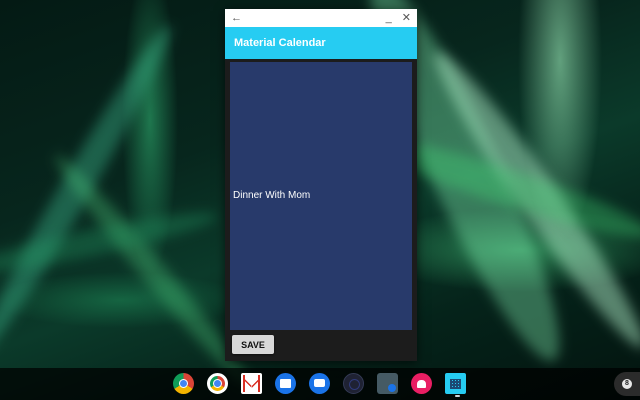  I want to click on status-tray: 8, so click(627, 384).